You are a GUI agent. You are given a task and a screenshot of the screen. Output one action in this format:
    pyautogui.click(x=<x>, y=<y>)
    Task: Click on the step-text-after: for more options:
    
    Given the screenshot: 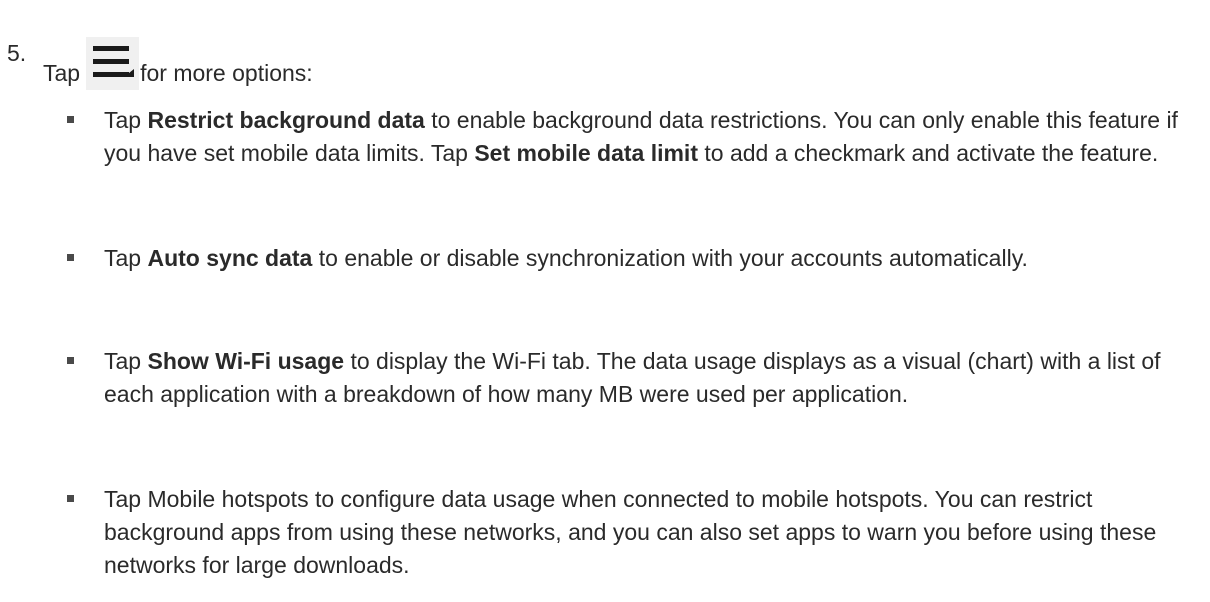 What is the action you would take?
    pyautogui.click(x=226, y=73)
    